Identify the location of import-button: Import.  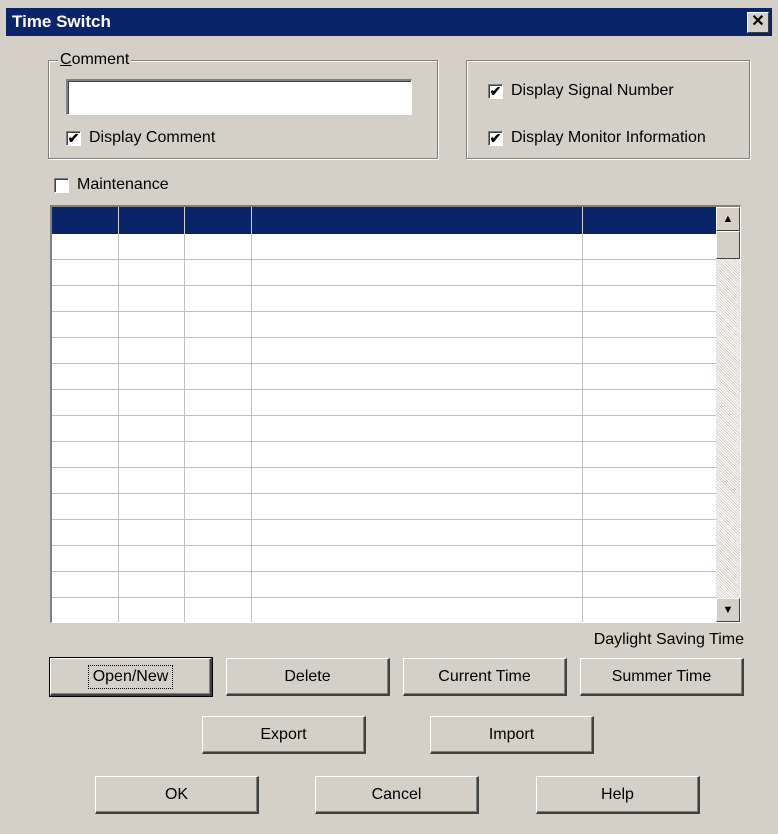
(512, 735).